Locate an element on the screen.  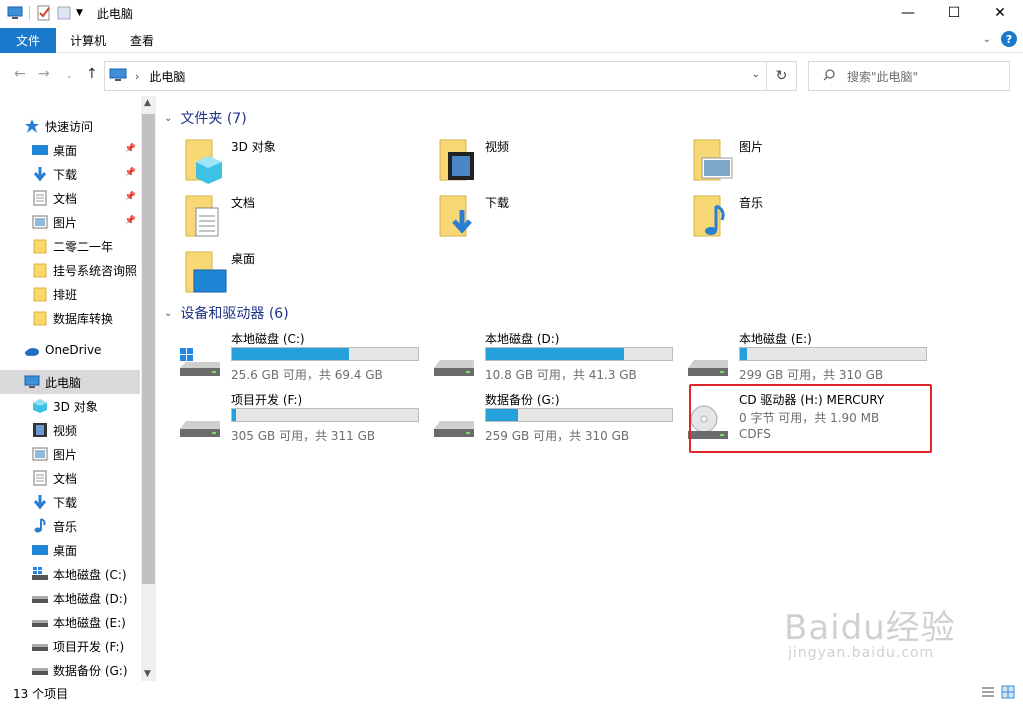
minimize-icon: — is located at coordinates (908, 13).